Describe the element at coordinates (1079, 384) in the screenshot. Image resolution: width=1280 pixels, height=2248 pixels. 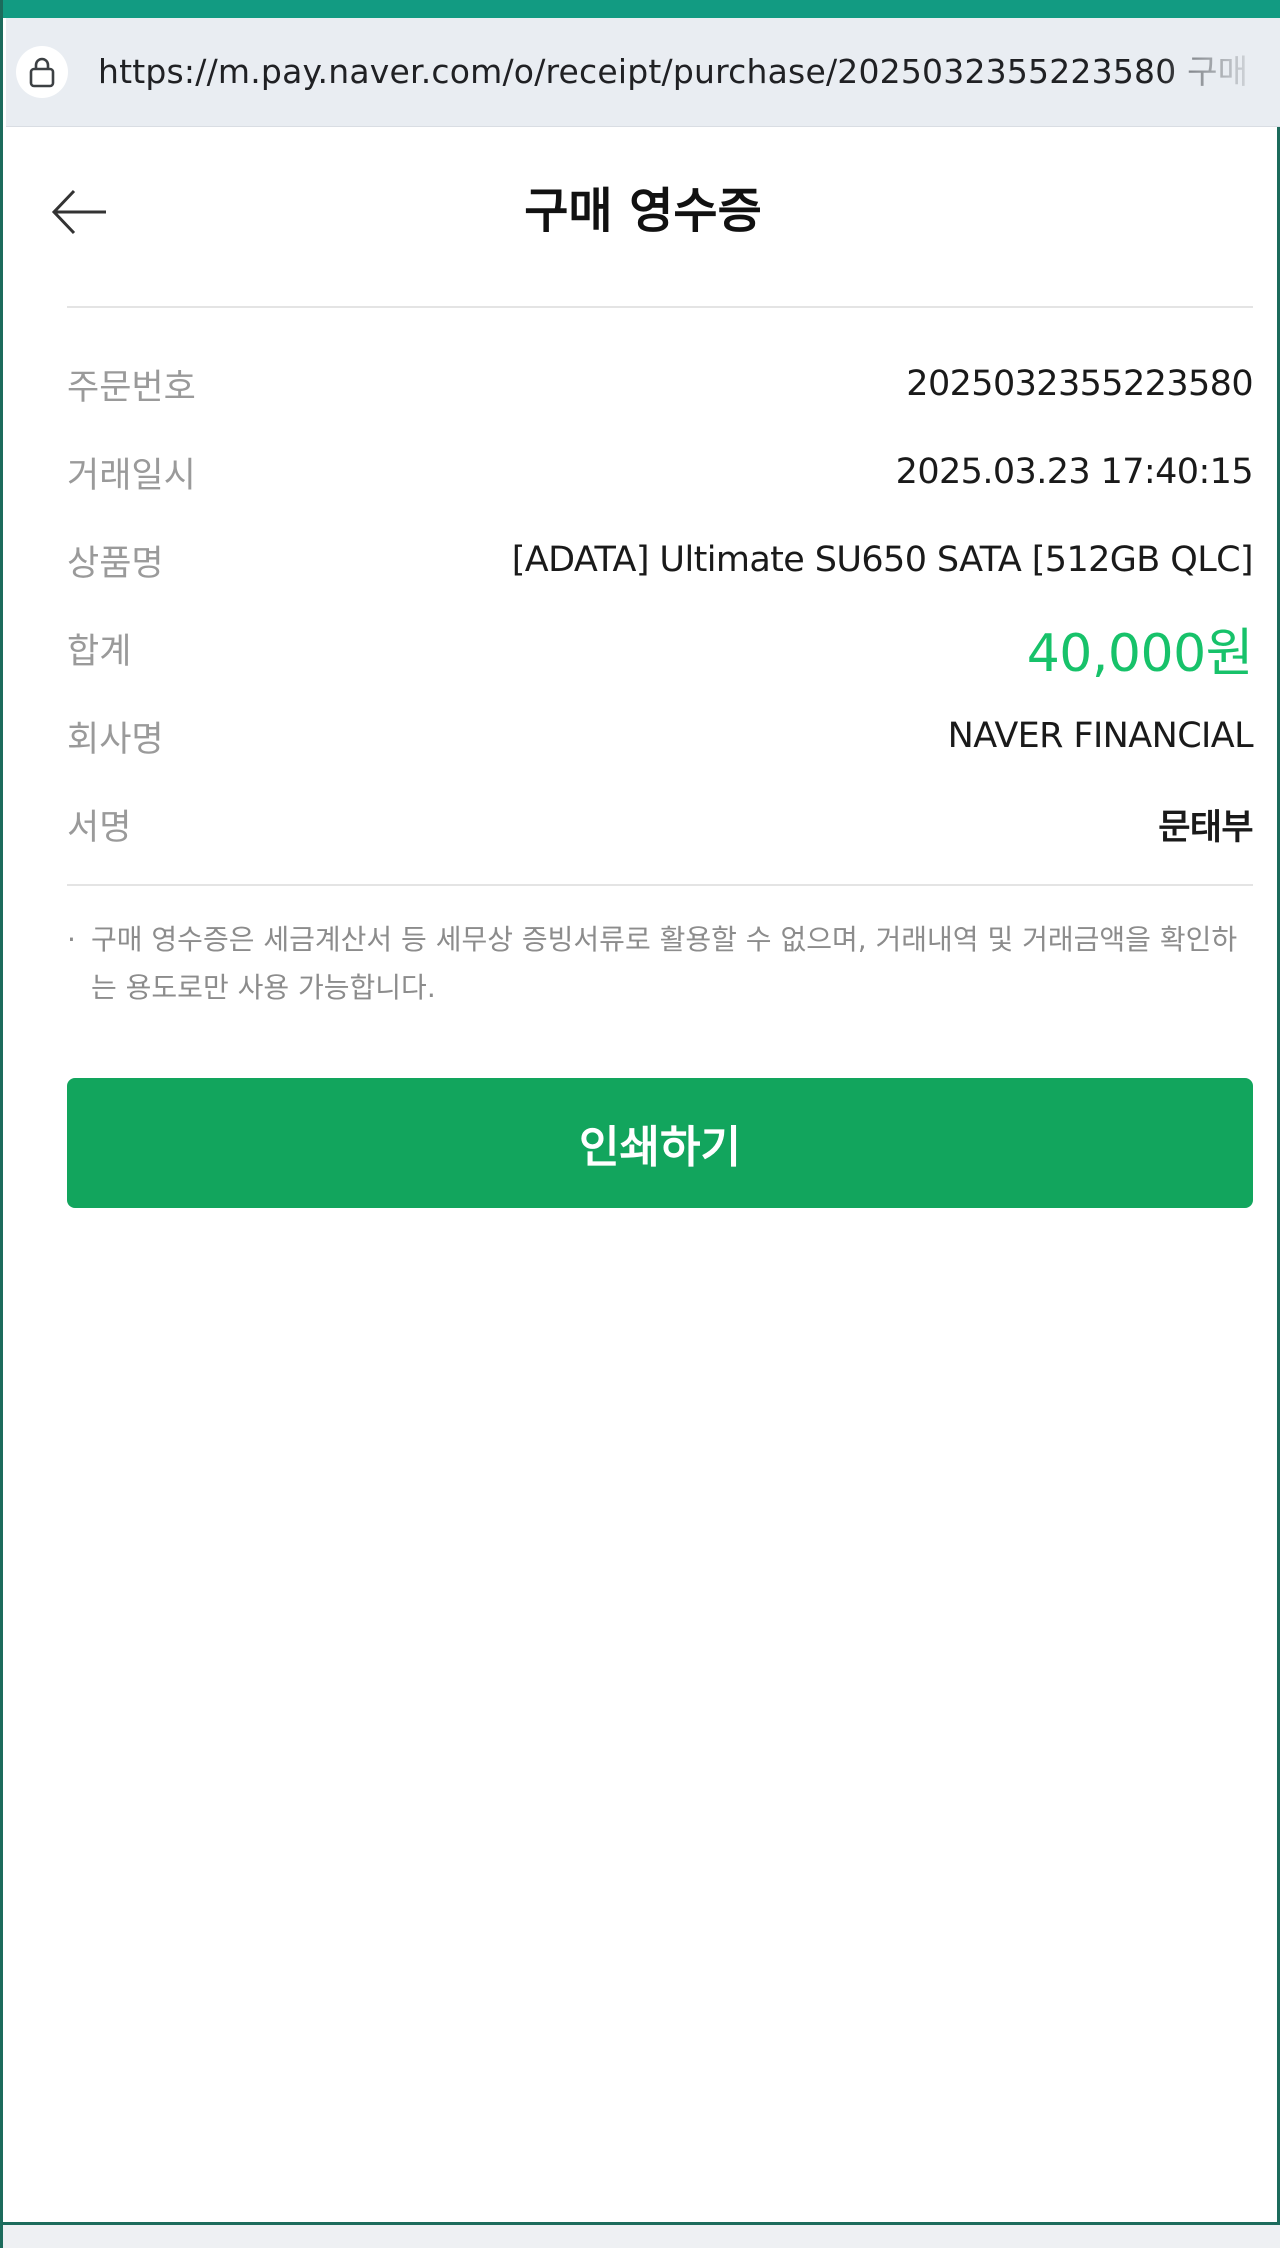
I see `order-number-value: 2025032355223580` at that location.